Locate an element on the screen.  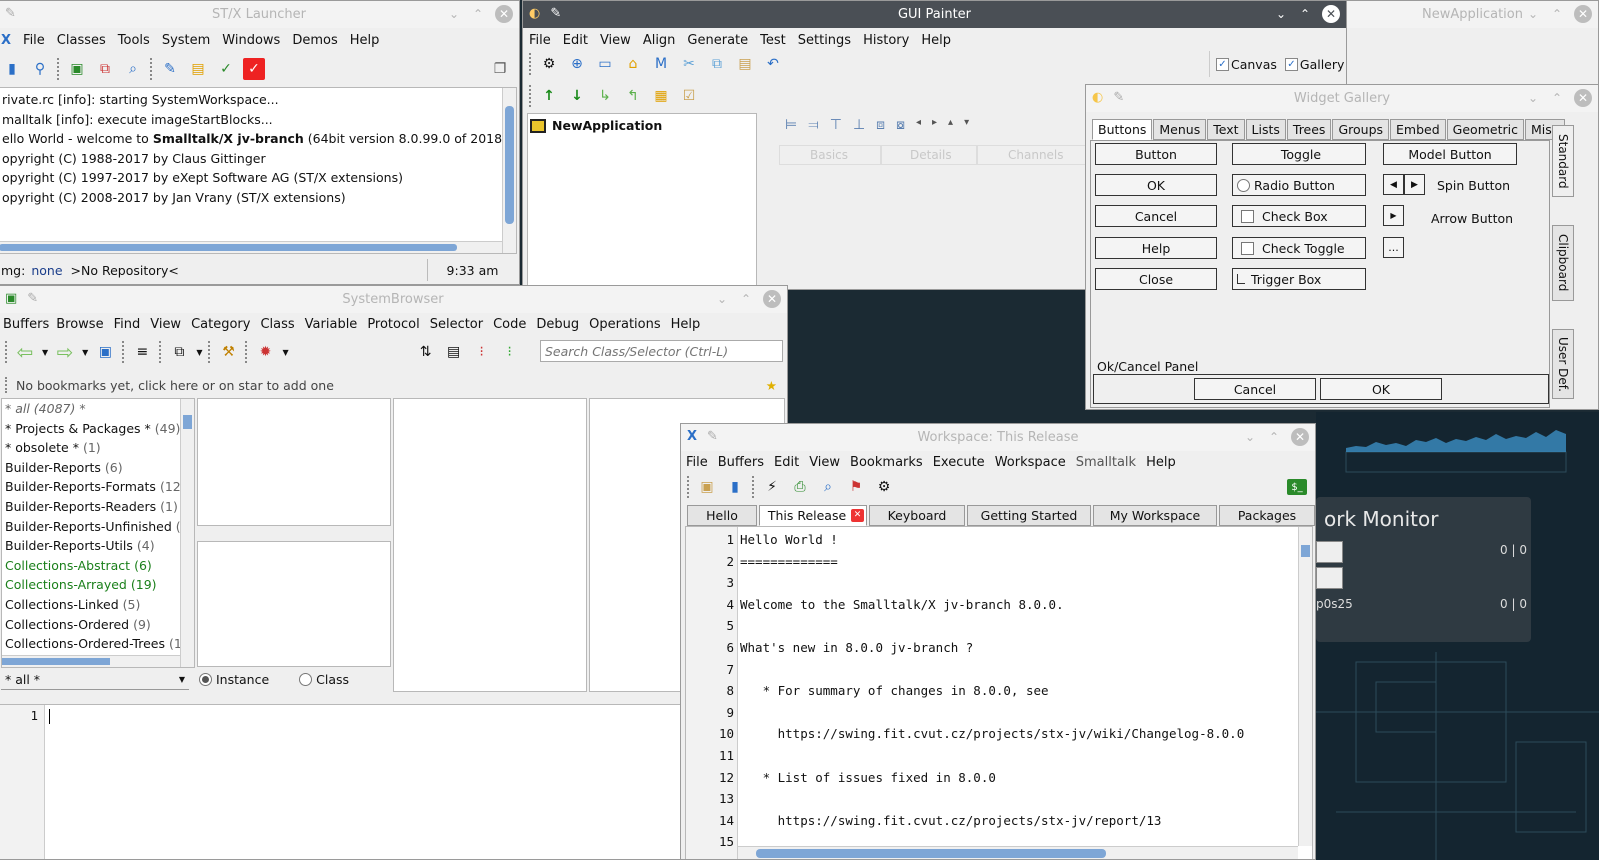
search-icon: ⌕ is located at coordinates (133, 69).